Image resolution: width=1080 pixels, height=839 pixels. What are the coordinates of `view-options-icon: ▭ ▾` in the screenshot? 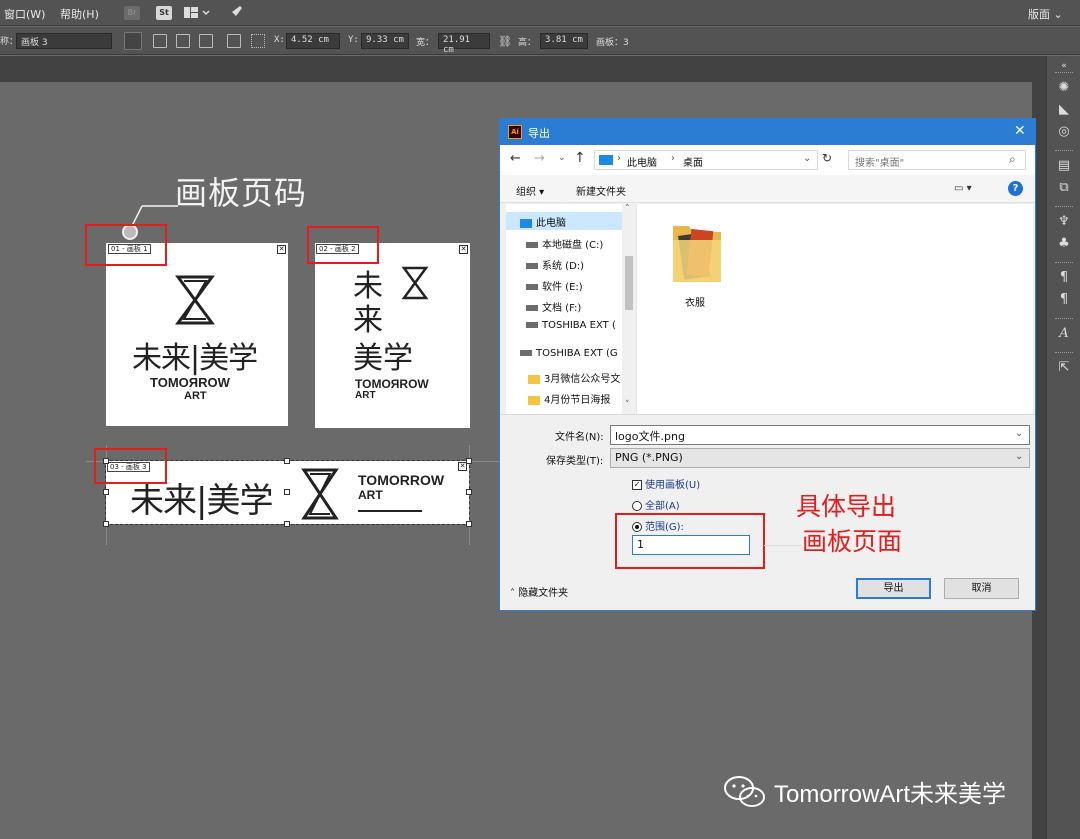 It's located at (963, 188).